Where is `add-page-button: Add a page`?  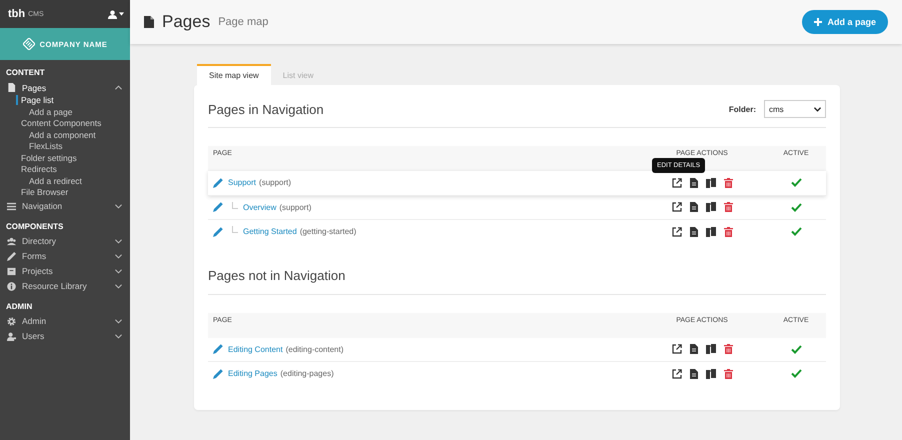
add-page-button: Add a page is located at coordinates (845, 22).